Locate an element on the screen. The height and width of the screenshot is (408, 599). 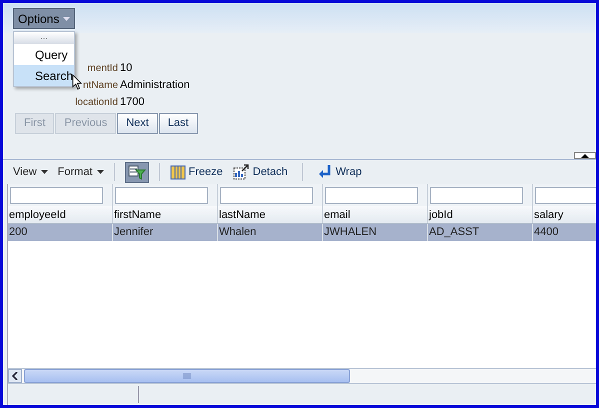
table-row: 200 Jennifer Whalen JWHALEN AD_ASST 4400 is located at coordinates (302, 232).